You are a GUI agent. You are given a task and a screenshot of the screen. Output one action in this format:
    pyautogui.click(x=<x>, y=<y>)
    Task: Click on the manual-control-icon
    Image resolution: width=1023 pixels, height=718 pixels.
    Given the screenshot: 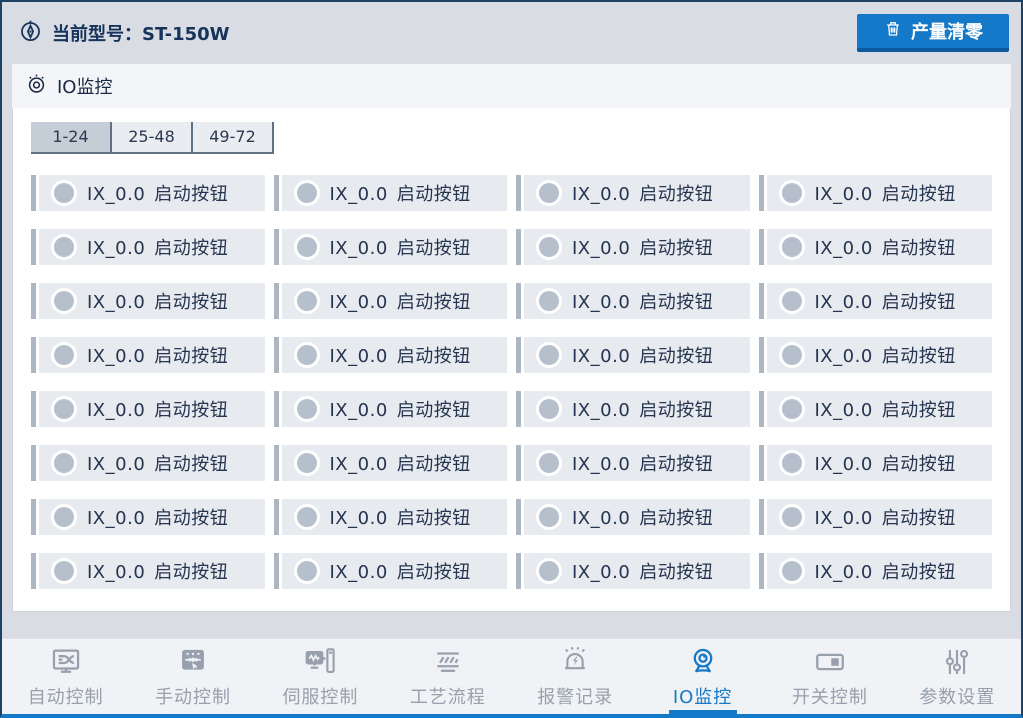 What is the action you would take?
    pyautogui.click(x=193, y=662)
    